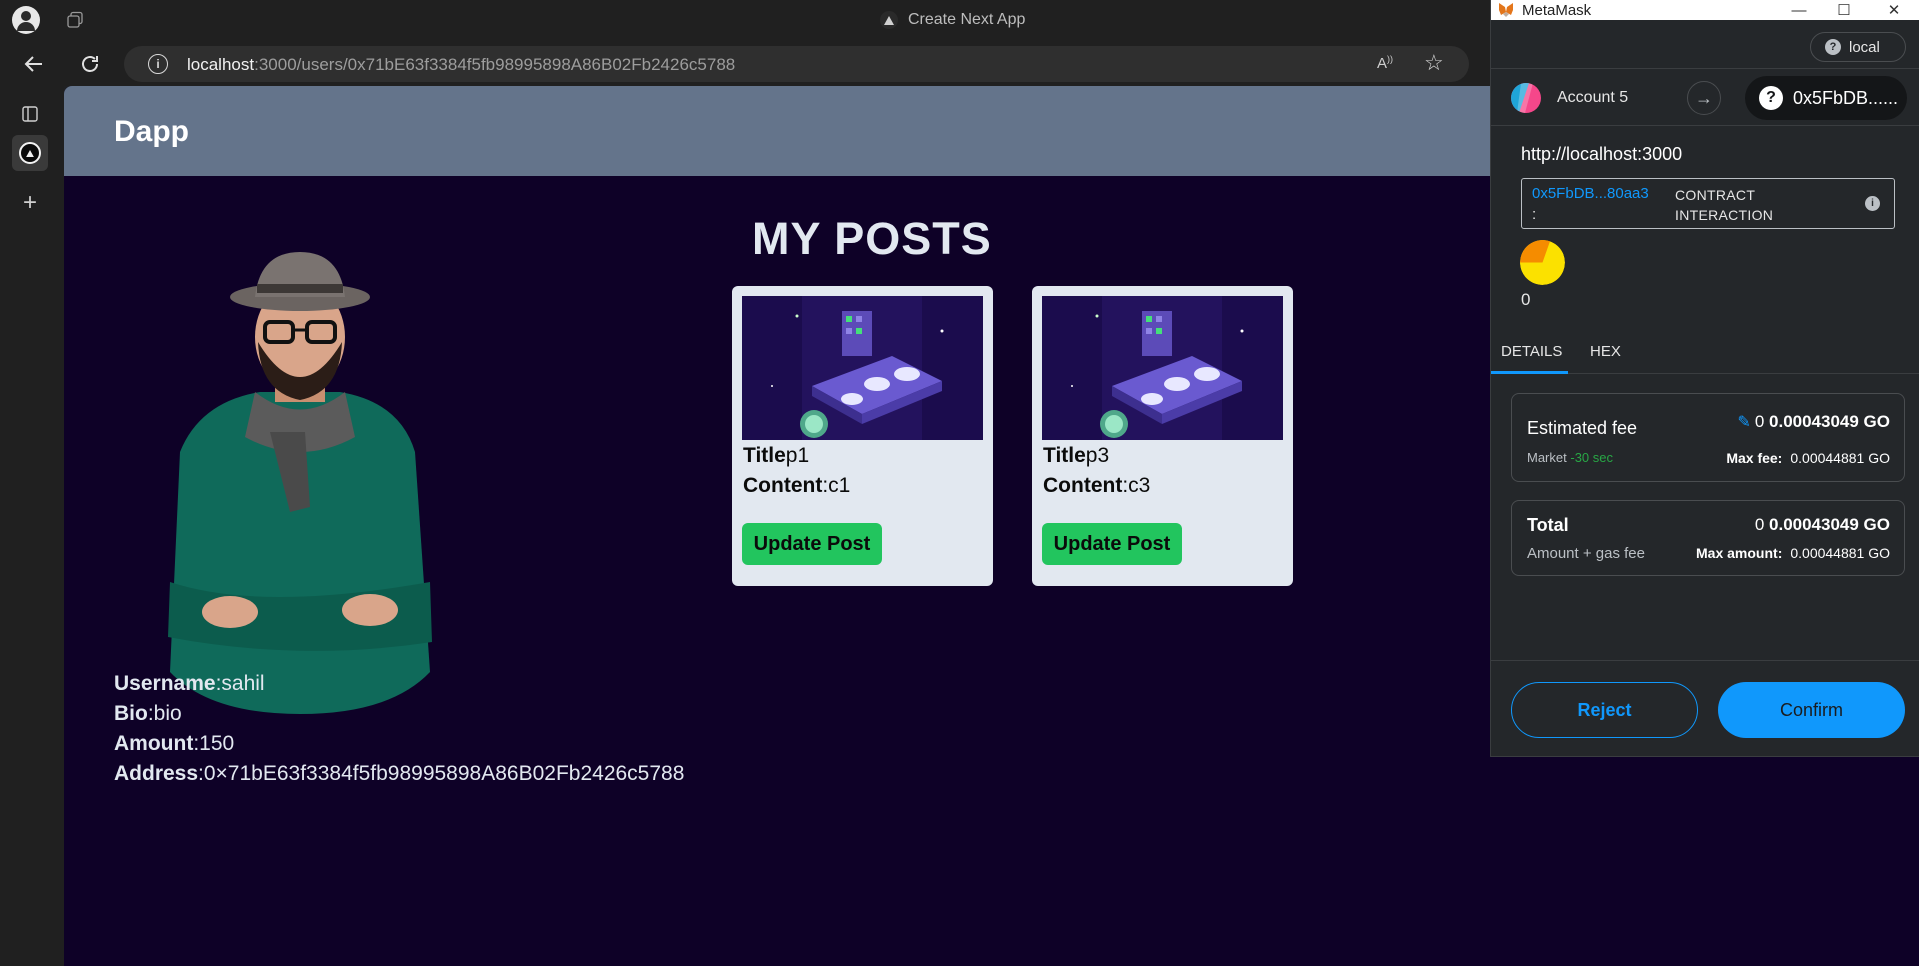 This screenshot has width=1919, height=966. Describe the element at coordinates (1743, 422) in the screenshot. I see `edit-pencil-icon: ✎` at that location.